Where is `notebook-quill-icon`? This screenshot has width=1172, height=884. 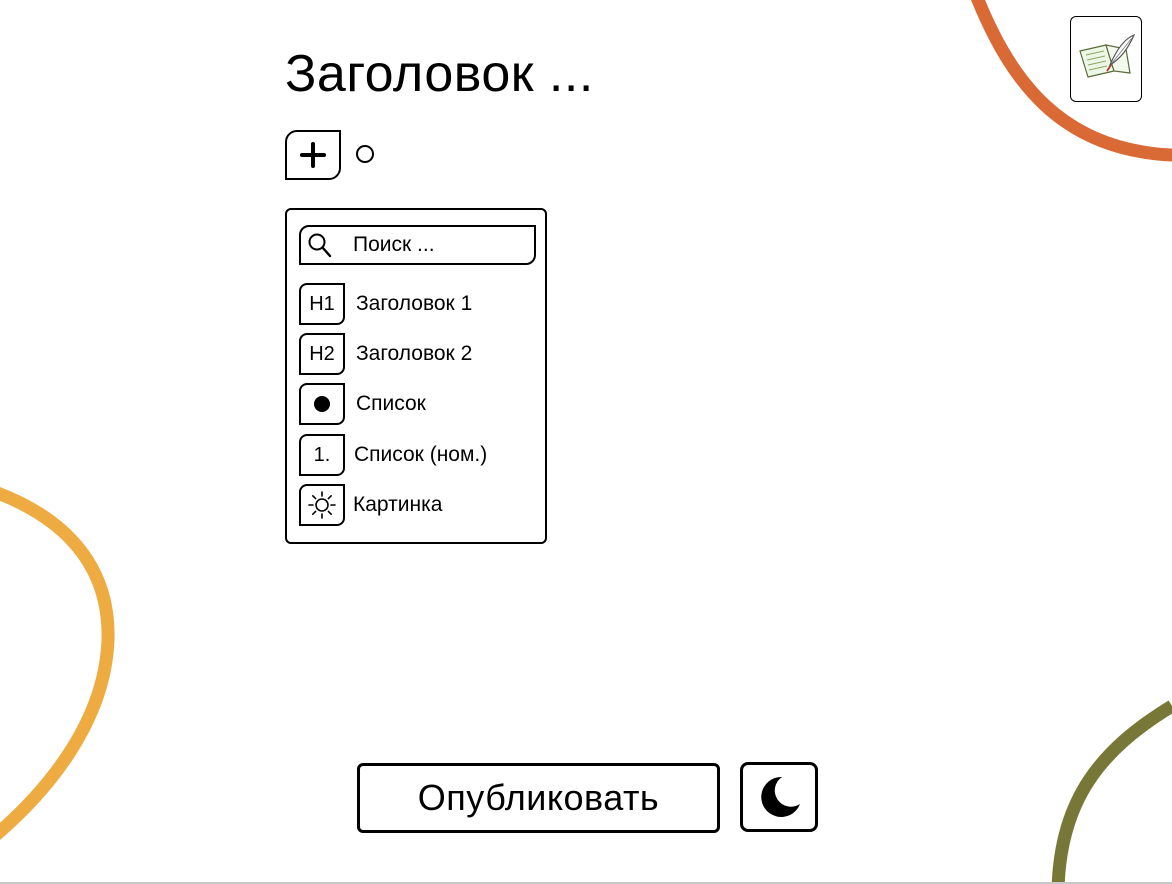
notebook-quill-icon is located at coordinates (1107, 55).